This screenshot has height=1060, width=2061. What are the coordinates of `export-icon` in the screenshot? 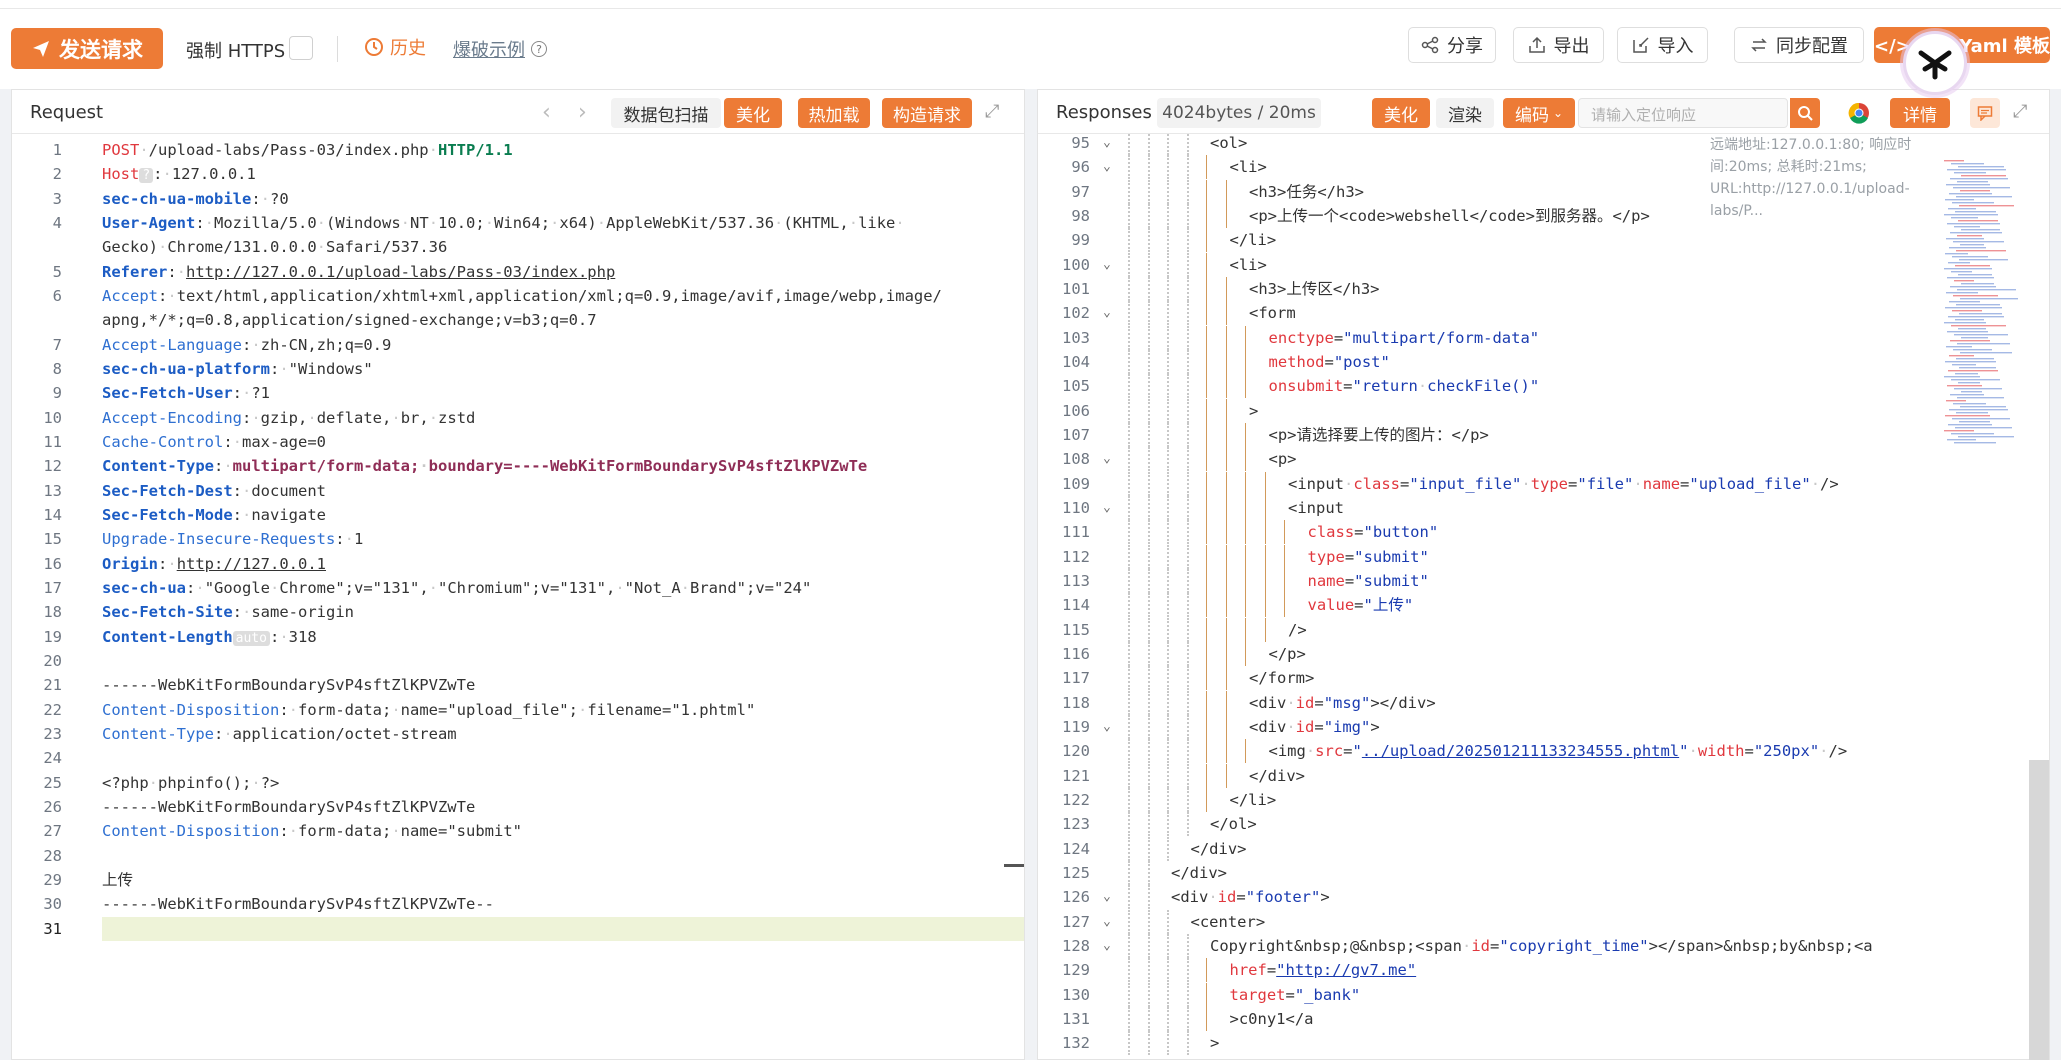 It's located at (1536, 44).